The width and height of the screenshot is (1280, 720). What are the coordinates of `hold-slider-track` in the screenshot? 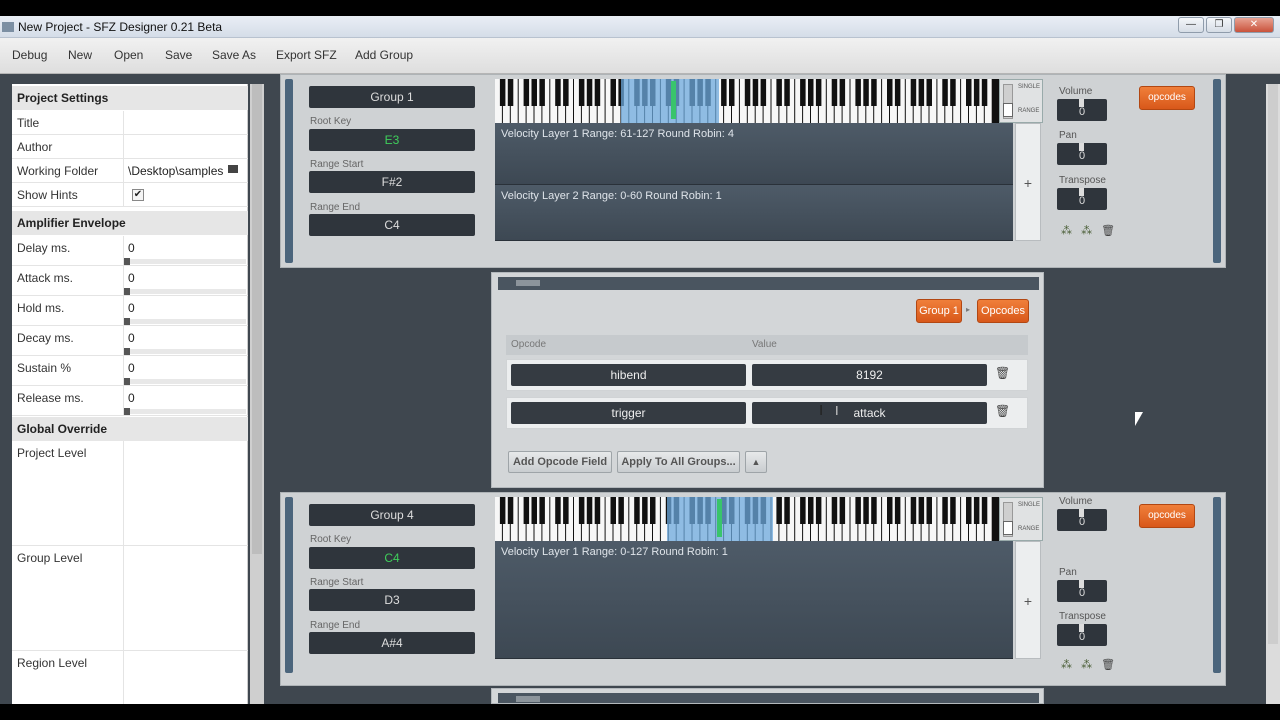 It's located at (185, 321).